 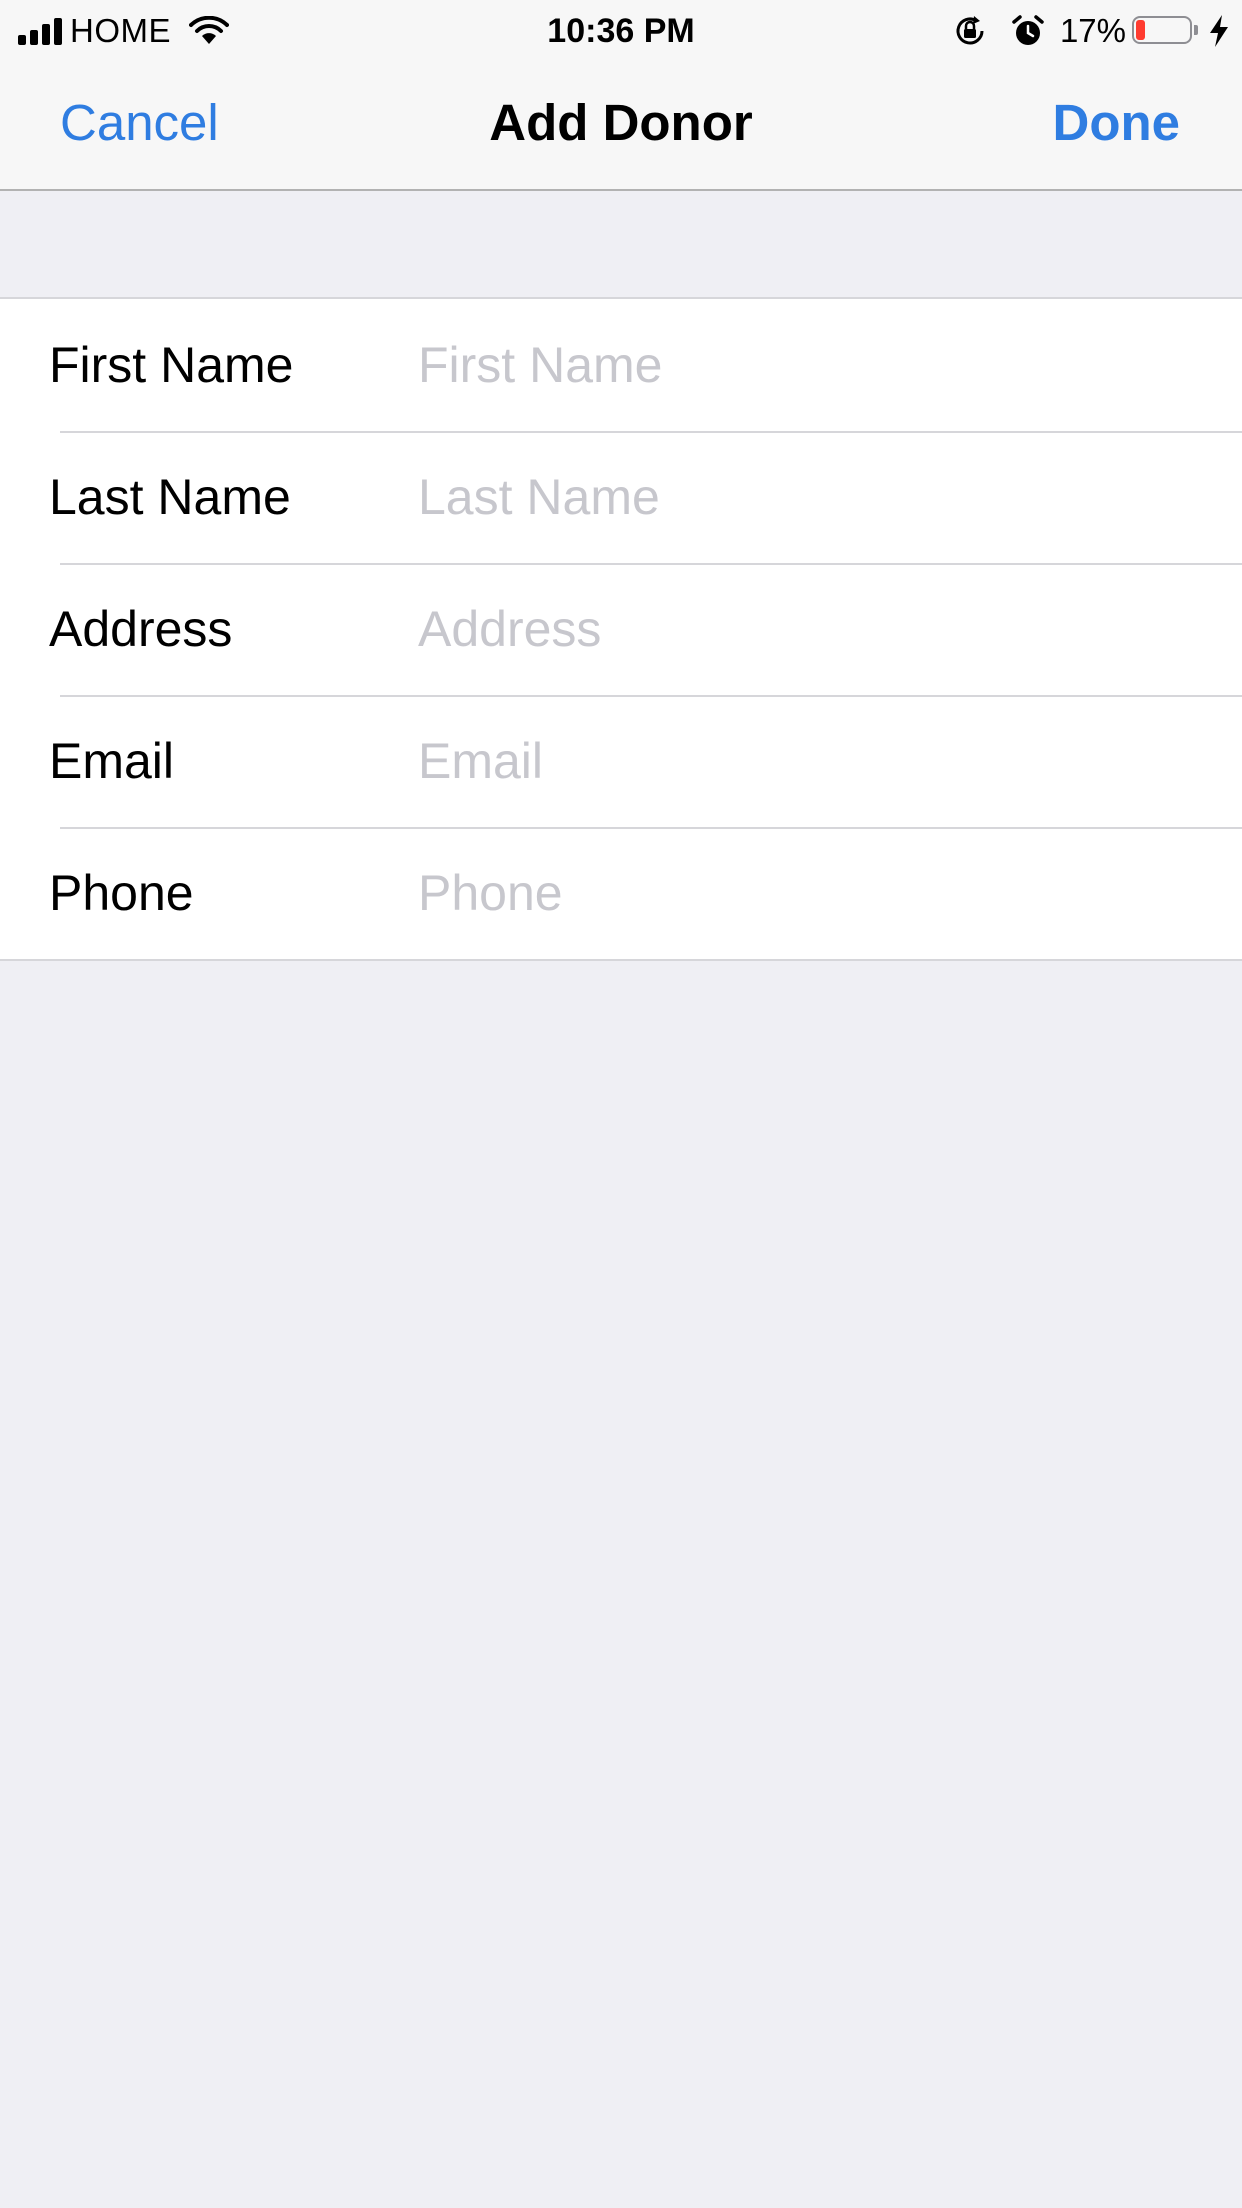 I want to click on form-row-phone: Phone, so click(x=621, y=893).